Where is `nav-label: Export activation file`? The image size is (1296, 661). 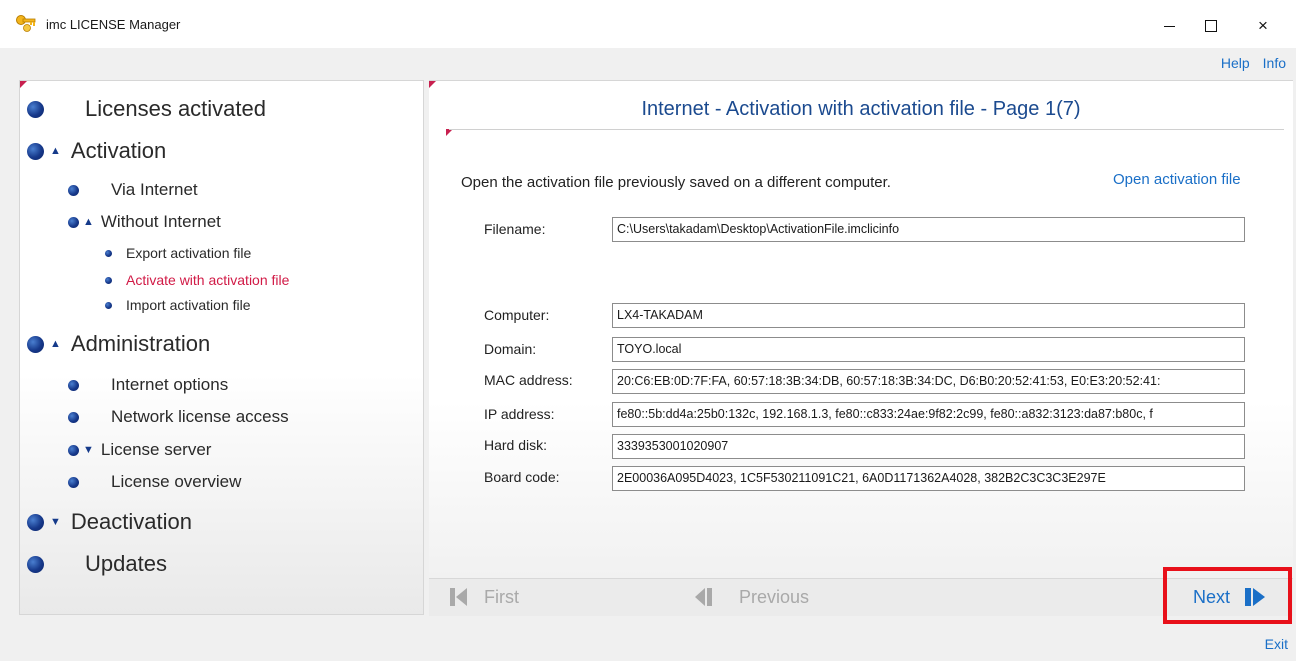 nav-label: Export activation file is located at coordinates (189, 253).